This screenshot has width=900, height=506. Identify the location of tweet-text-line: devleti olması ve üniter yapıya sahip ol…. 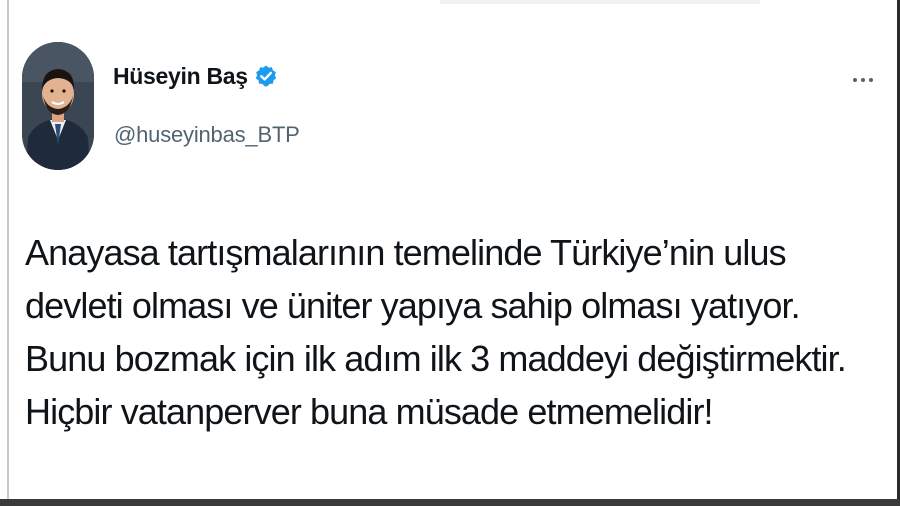
(413, 305).